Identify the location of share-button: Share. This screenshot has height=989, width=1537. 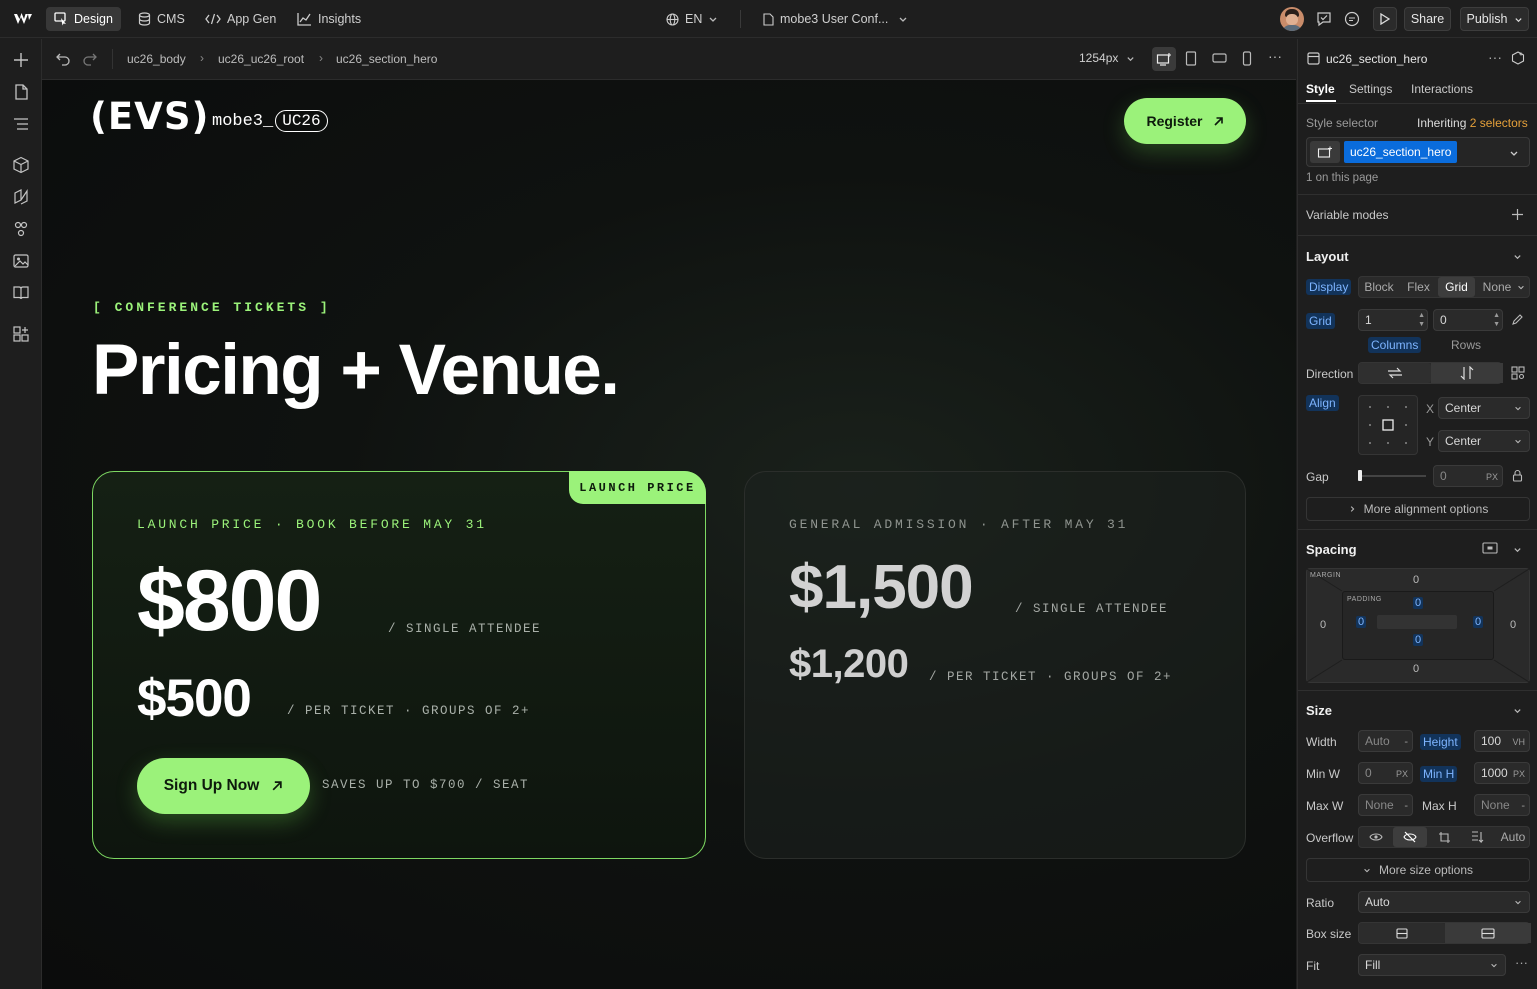
(1427, 19).